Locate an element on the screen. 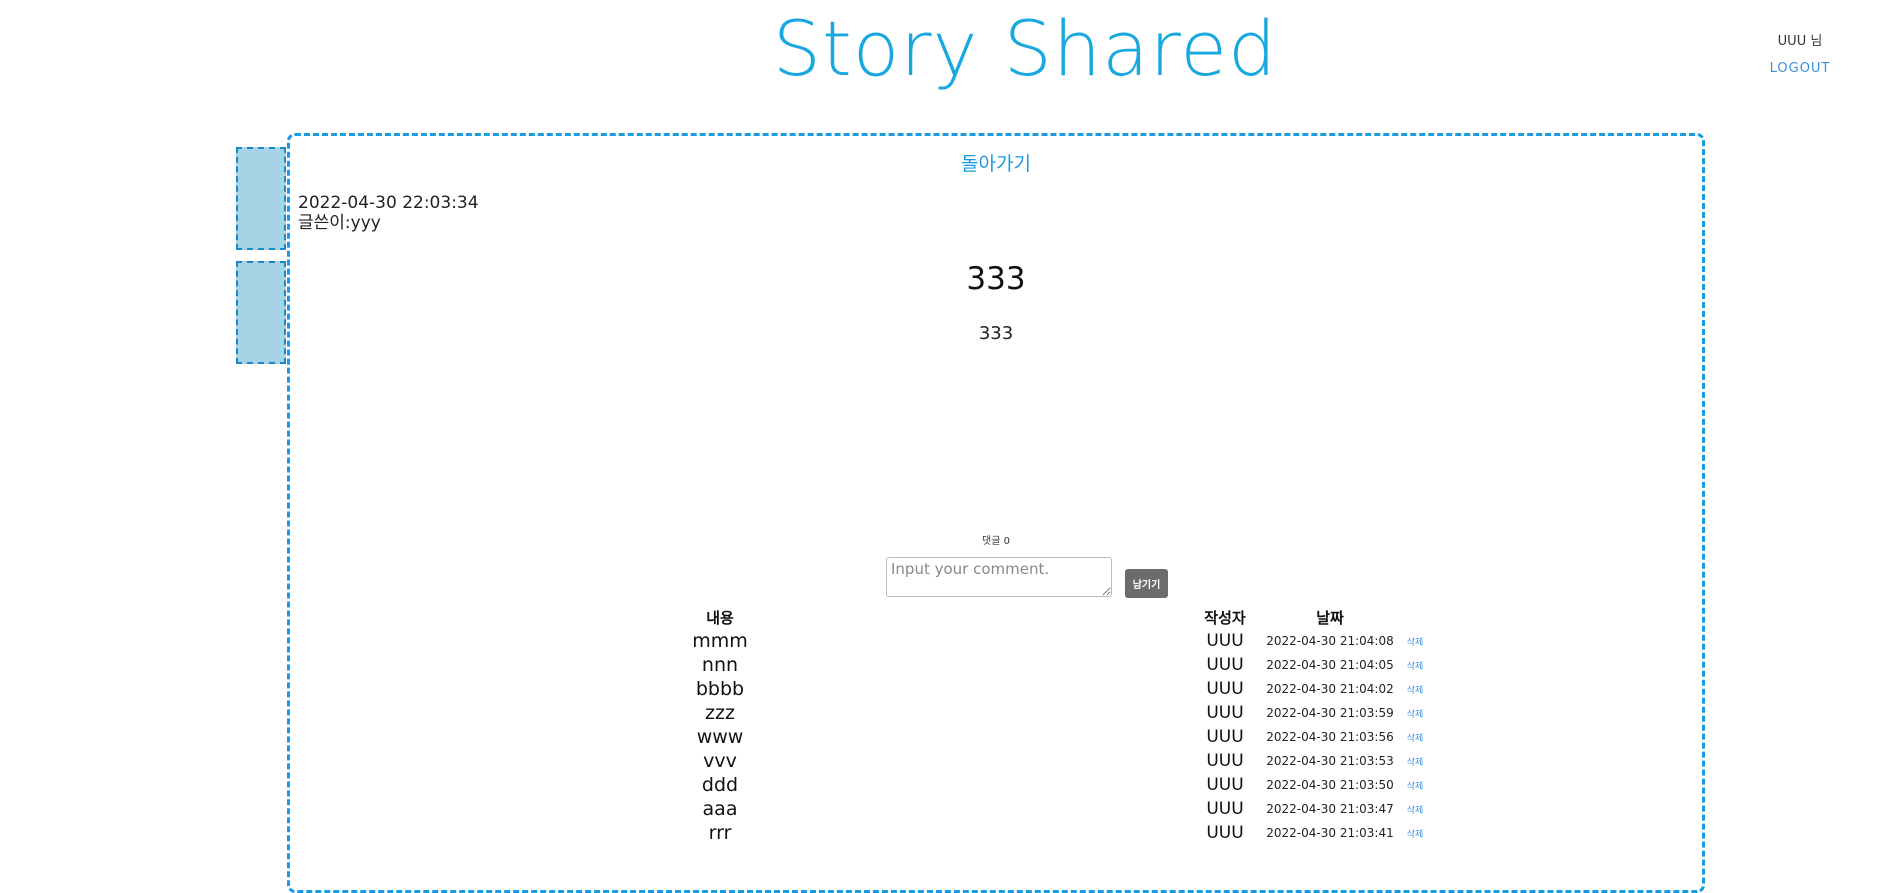 The height and width of the screenshot is (893, 1898). comment-content: nnn is located at coordinates (720, 665).